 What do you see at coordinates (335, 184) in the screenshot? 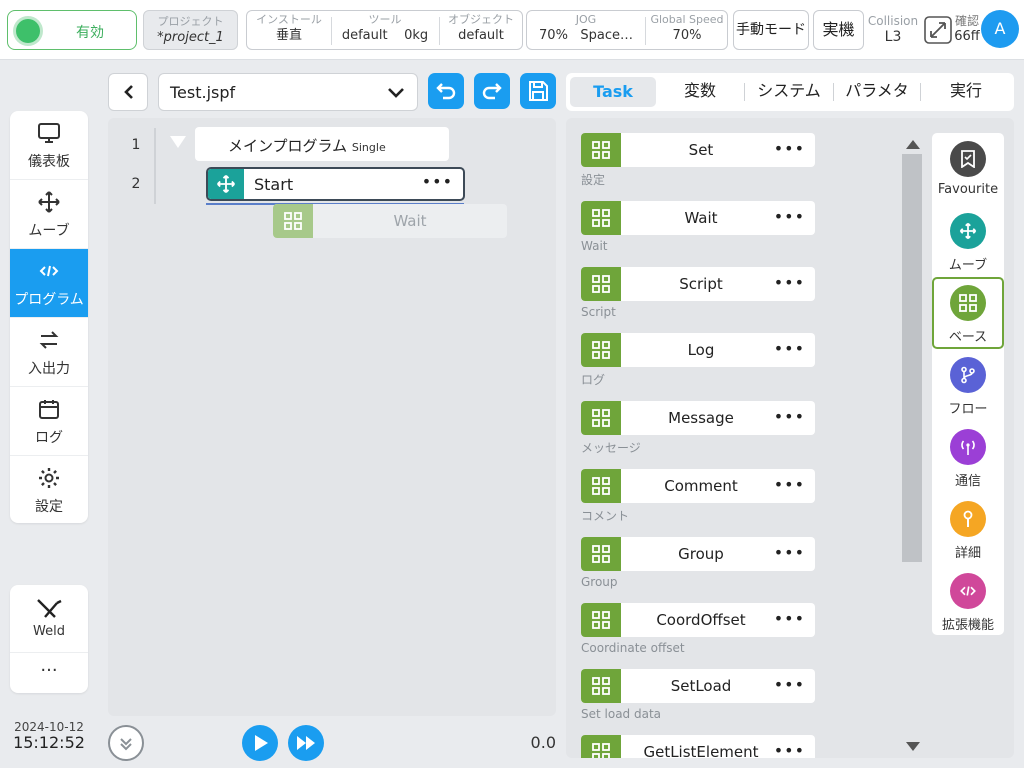
I see `start-node: Start •••` at bounding box center [335, 184].